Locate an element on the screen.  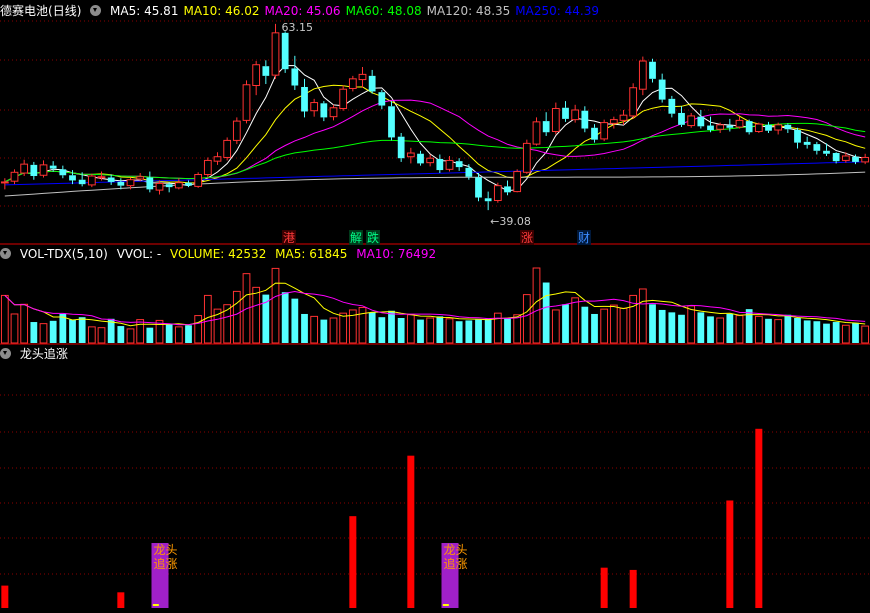
ma-legend-item: MA5: 45.81 is located at coordinates (144, 11).